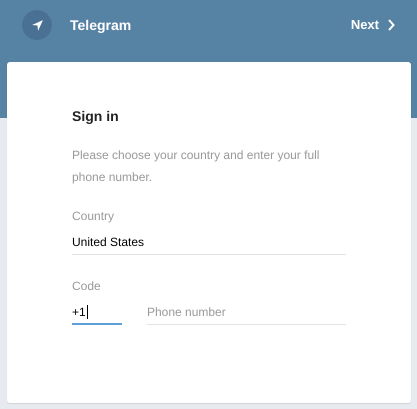 The image size is (417, 409). Describe the element at coordinates (37, 25) in the screenshot. I see `logo-icon` at that location.